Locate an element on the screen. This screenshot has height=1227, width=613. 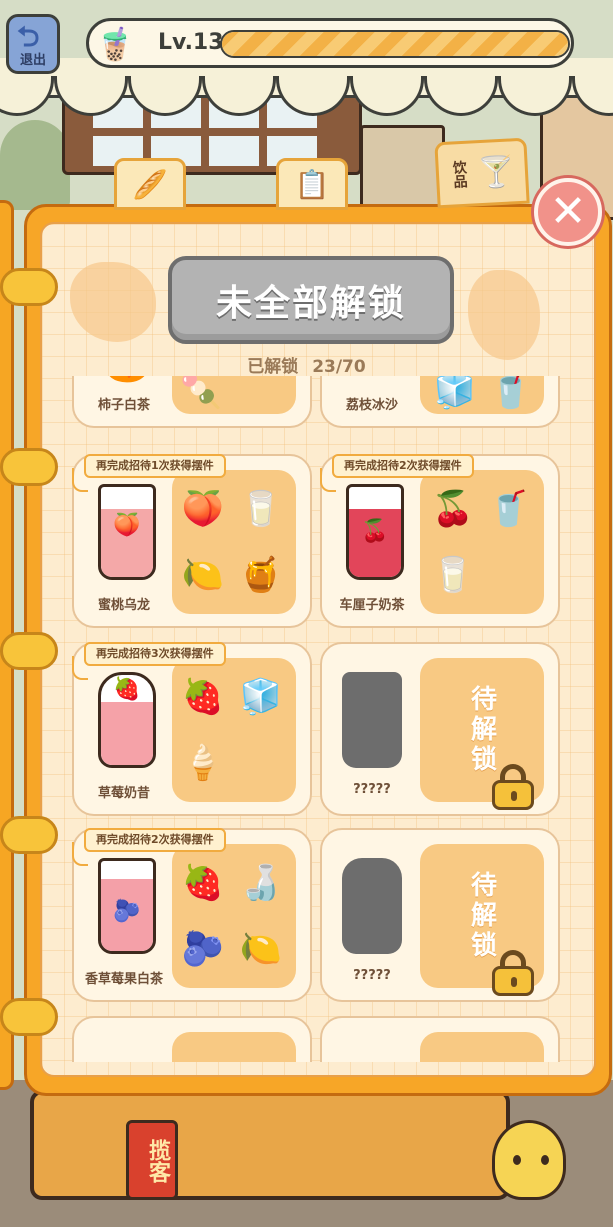
recipe-card: 🍒 🥤 🥛 🍒 车厘子奶茶 is located at coordinates (440, 541).